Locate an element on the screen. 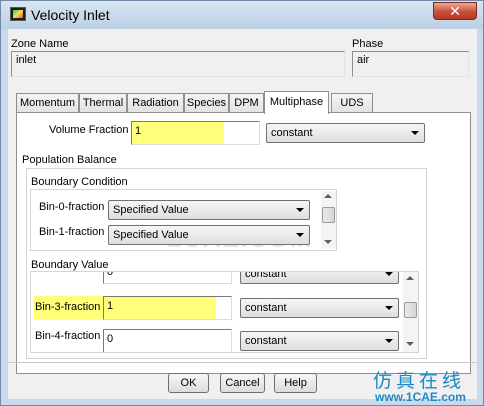  phase-field: air is located at coordinates (410, 64).